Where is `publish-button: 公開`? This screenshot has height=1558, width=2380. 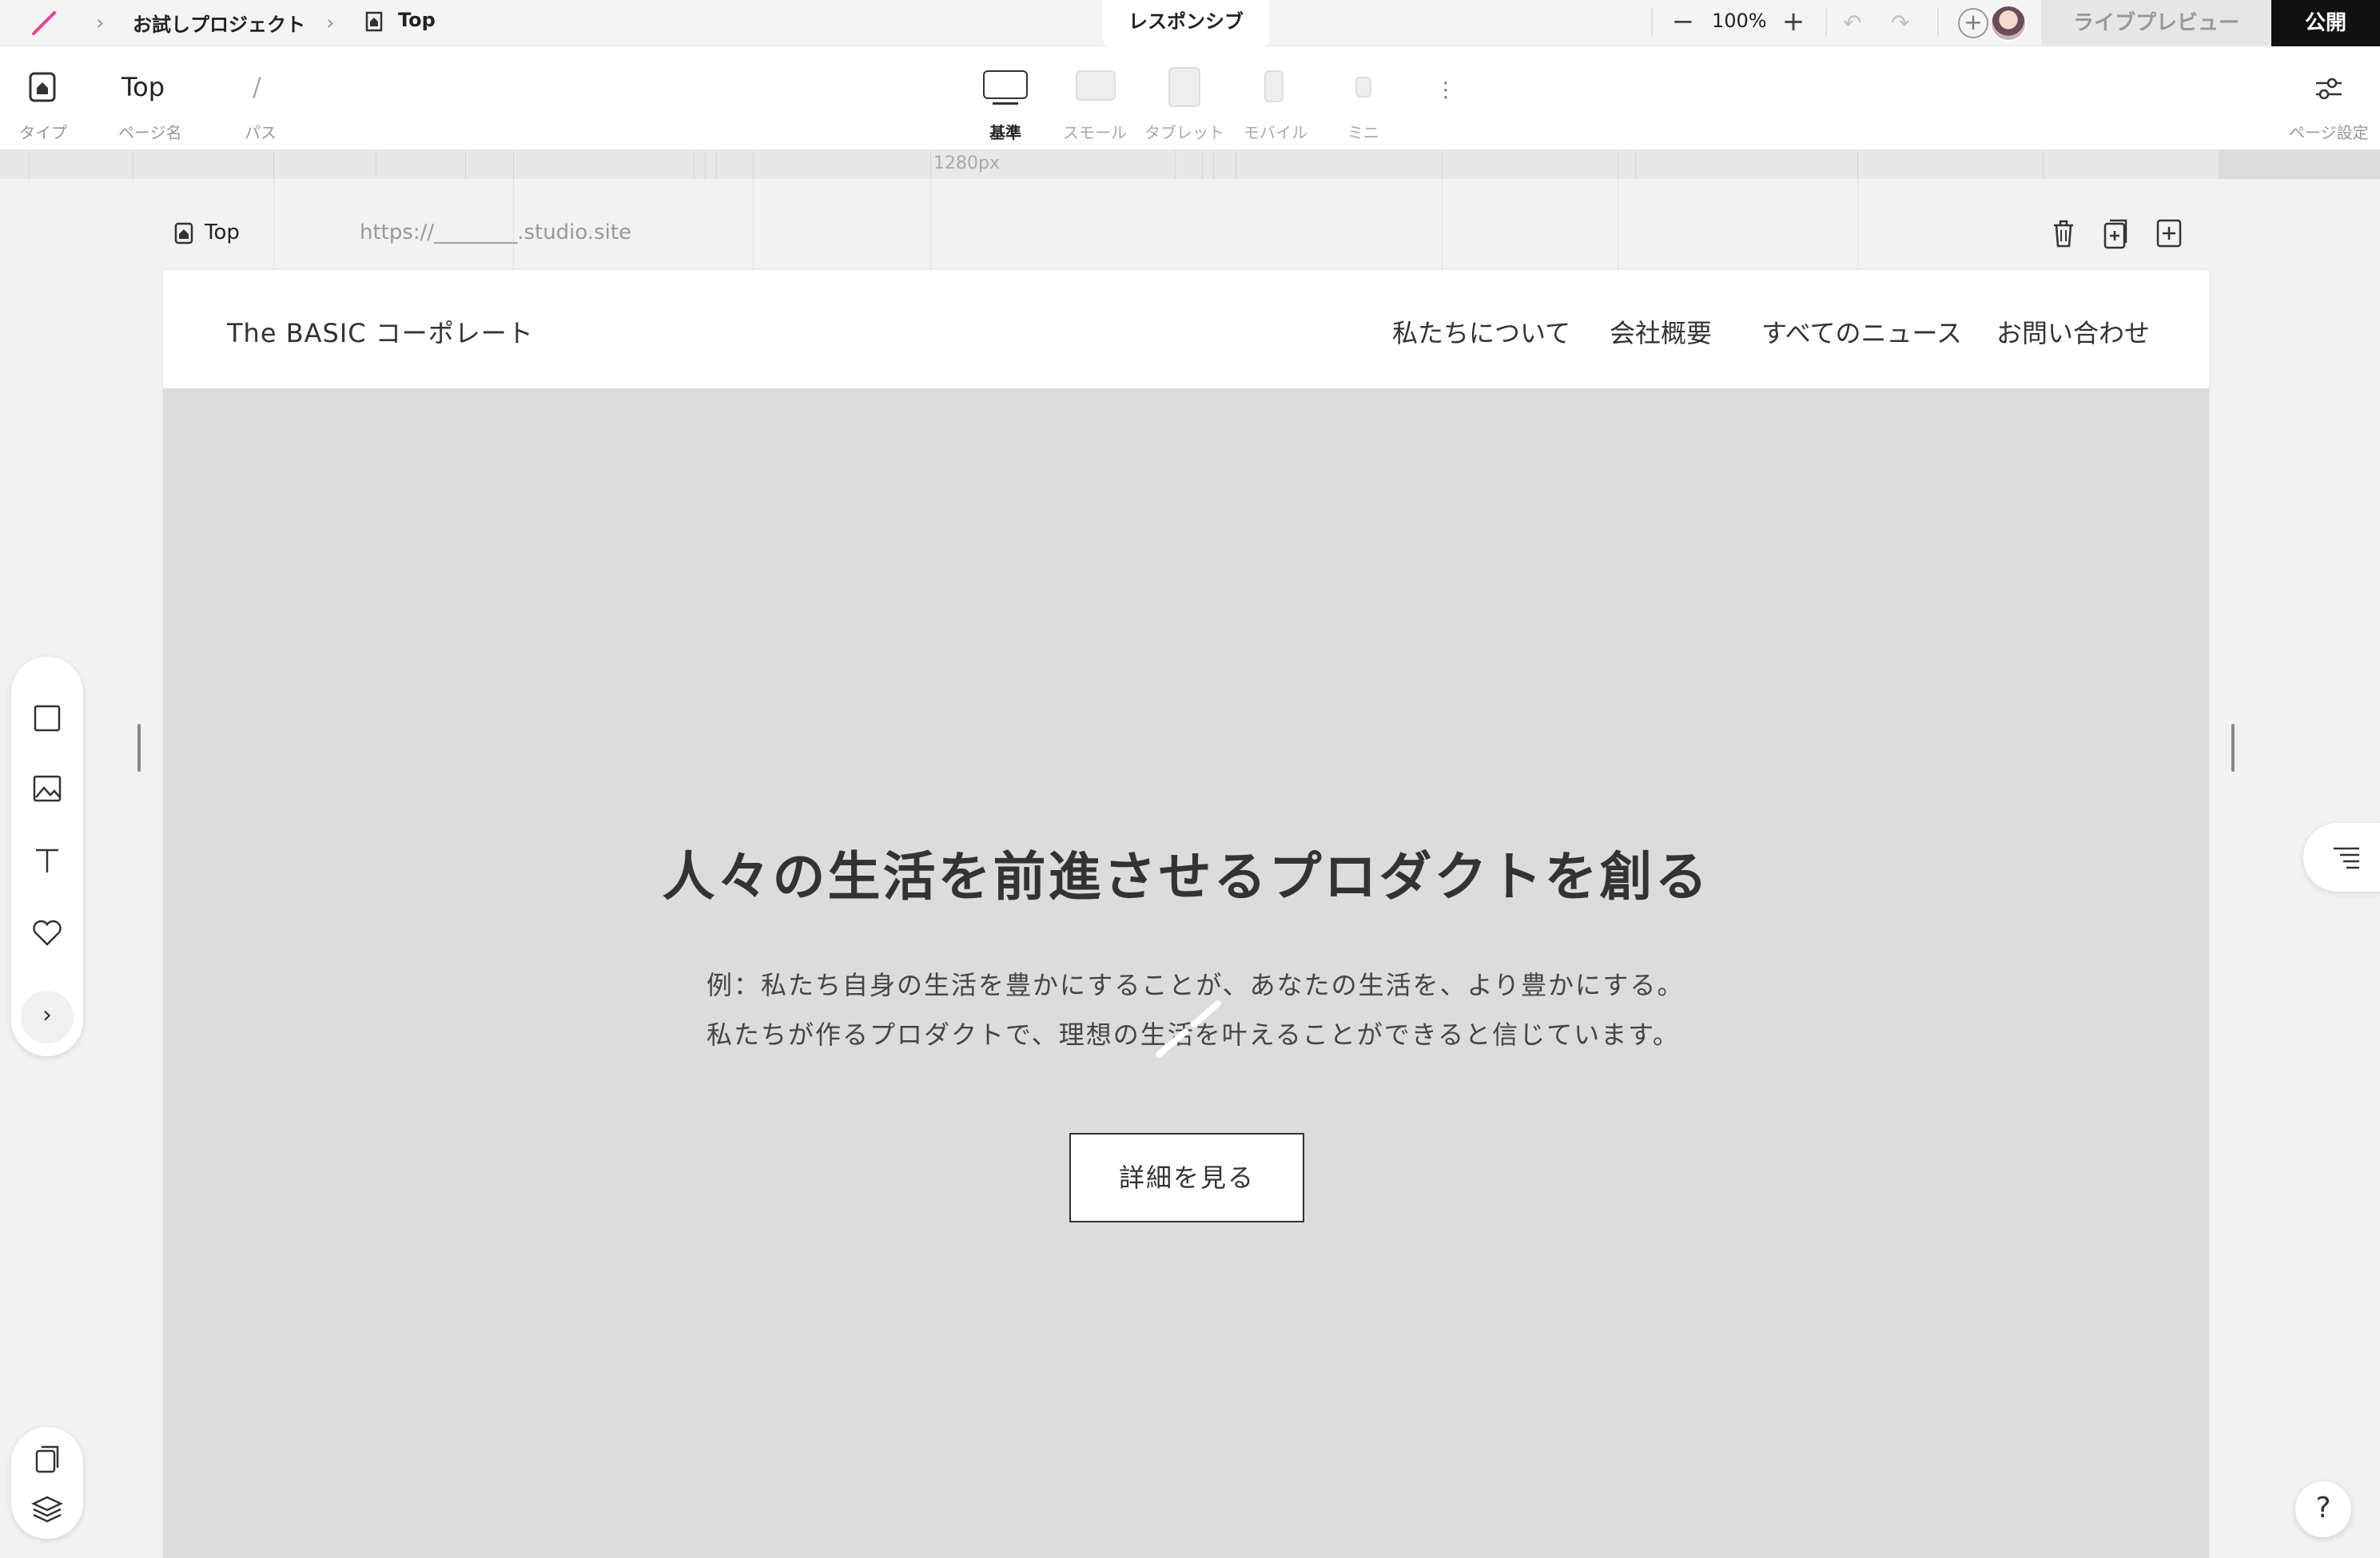
publish-button: 公開 is located at coordinates (2325, 23).